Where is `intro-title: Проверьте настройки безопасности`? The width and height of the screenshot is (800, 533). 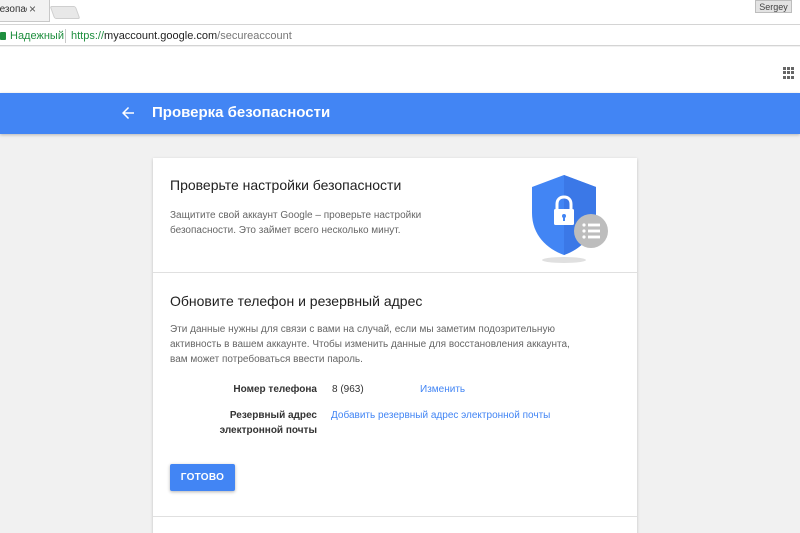
intro-title: Проверьте настройки безопасности is located at coordinates (286, 185).